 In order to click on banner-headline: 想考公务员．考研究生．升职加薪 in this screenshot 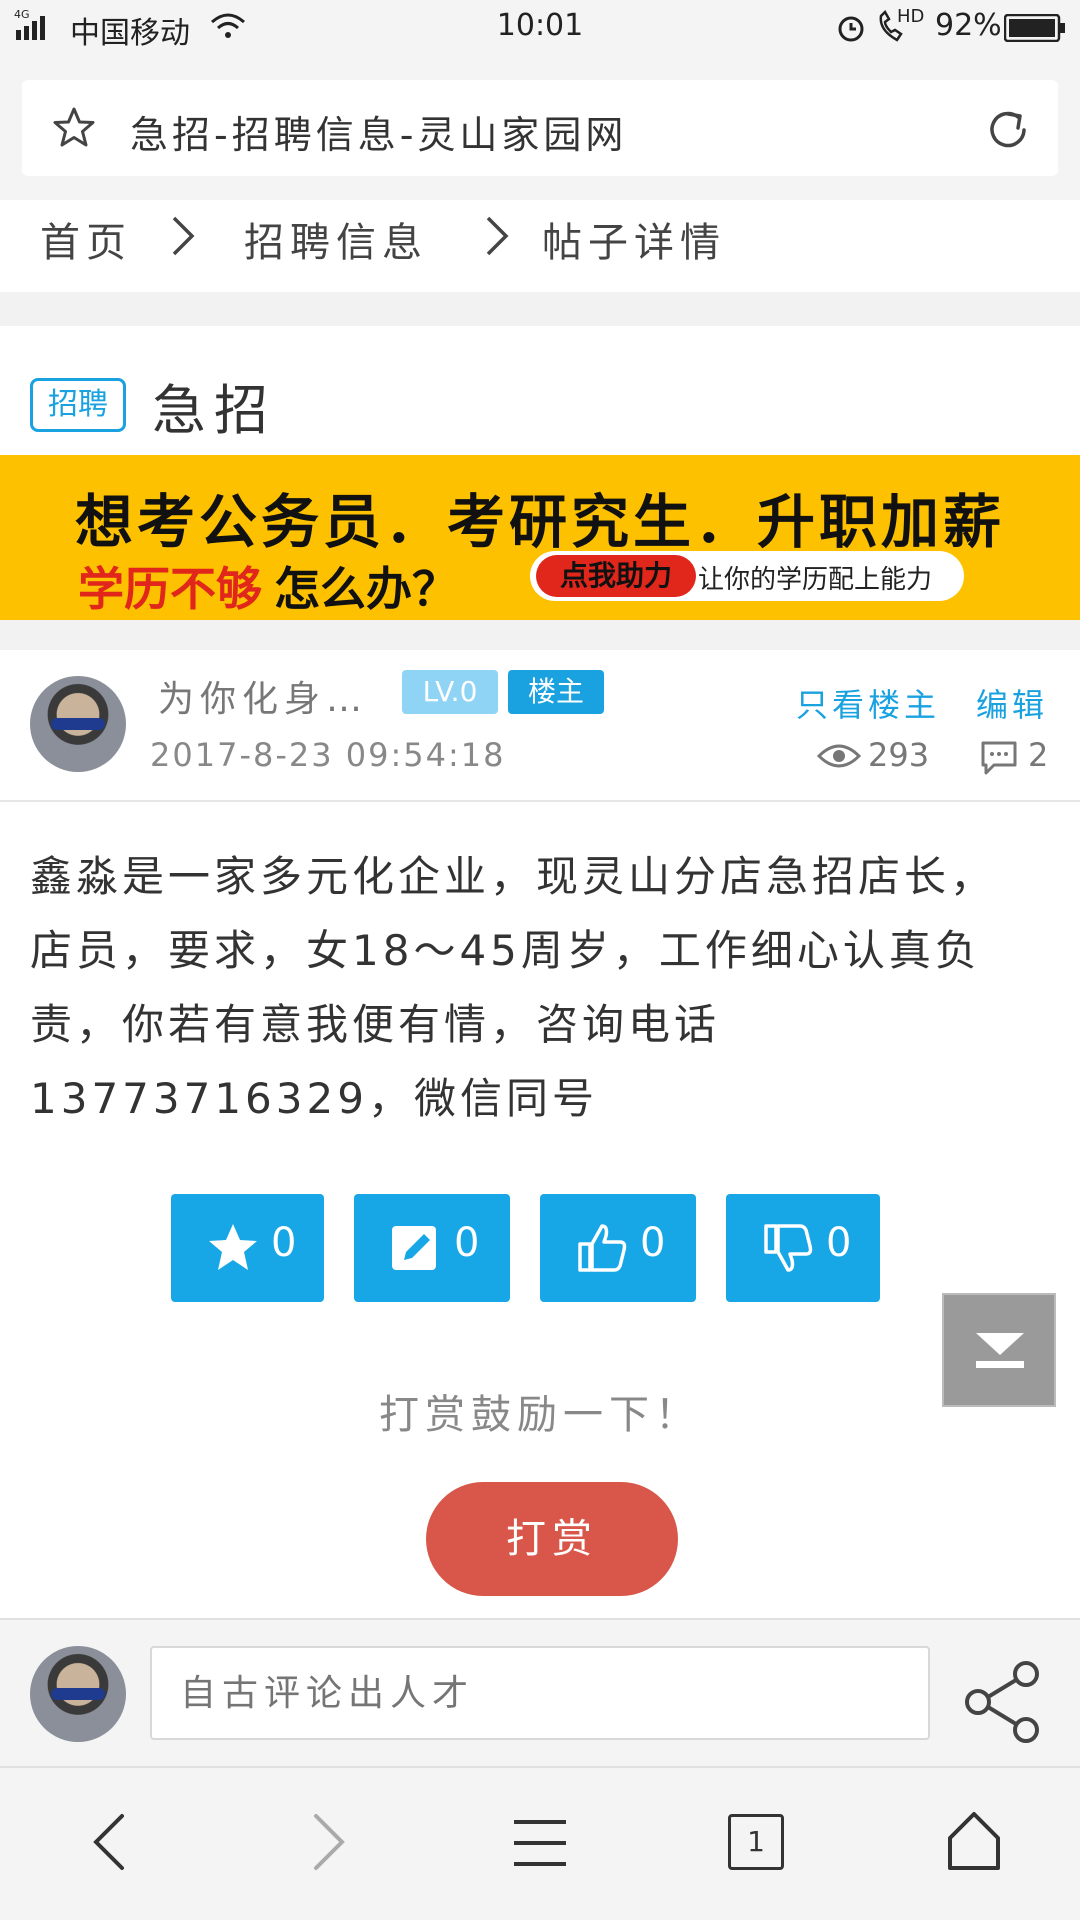, I will do `click(539, 522)`.